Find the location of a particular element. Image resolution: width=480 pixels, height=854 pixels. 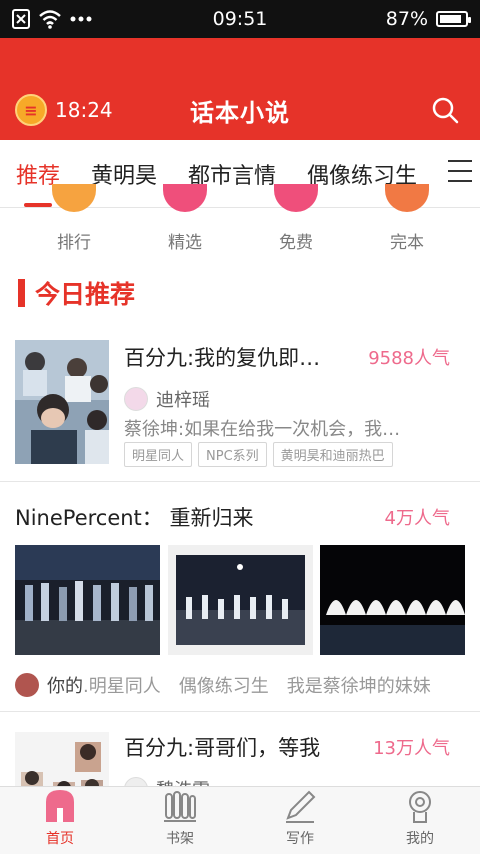

nav-profile-label: 我的 is located at coordinates (420, 839).